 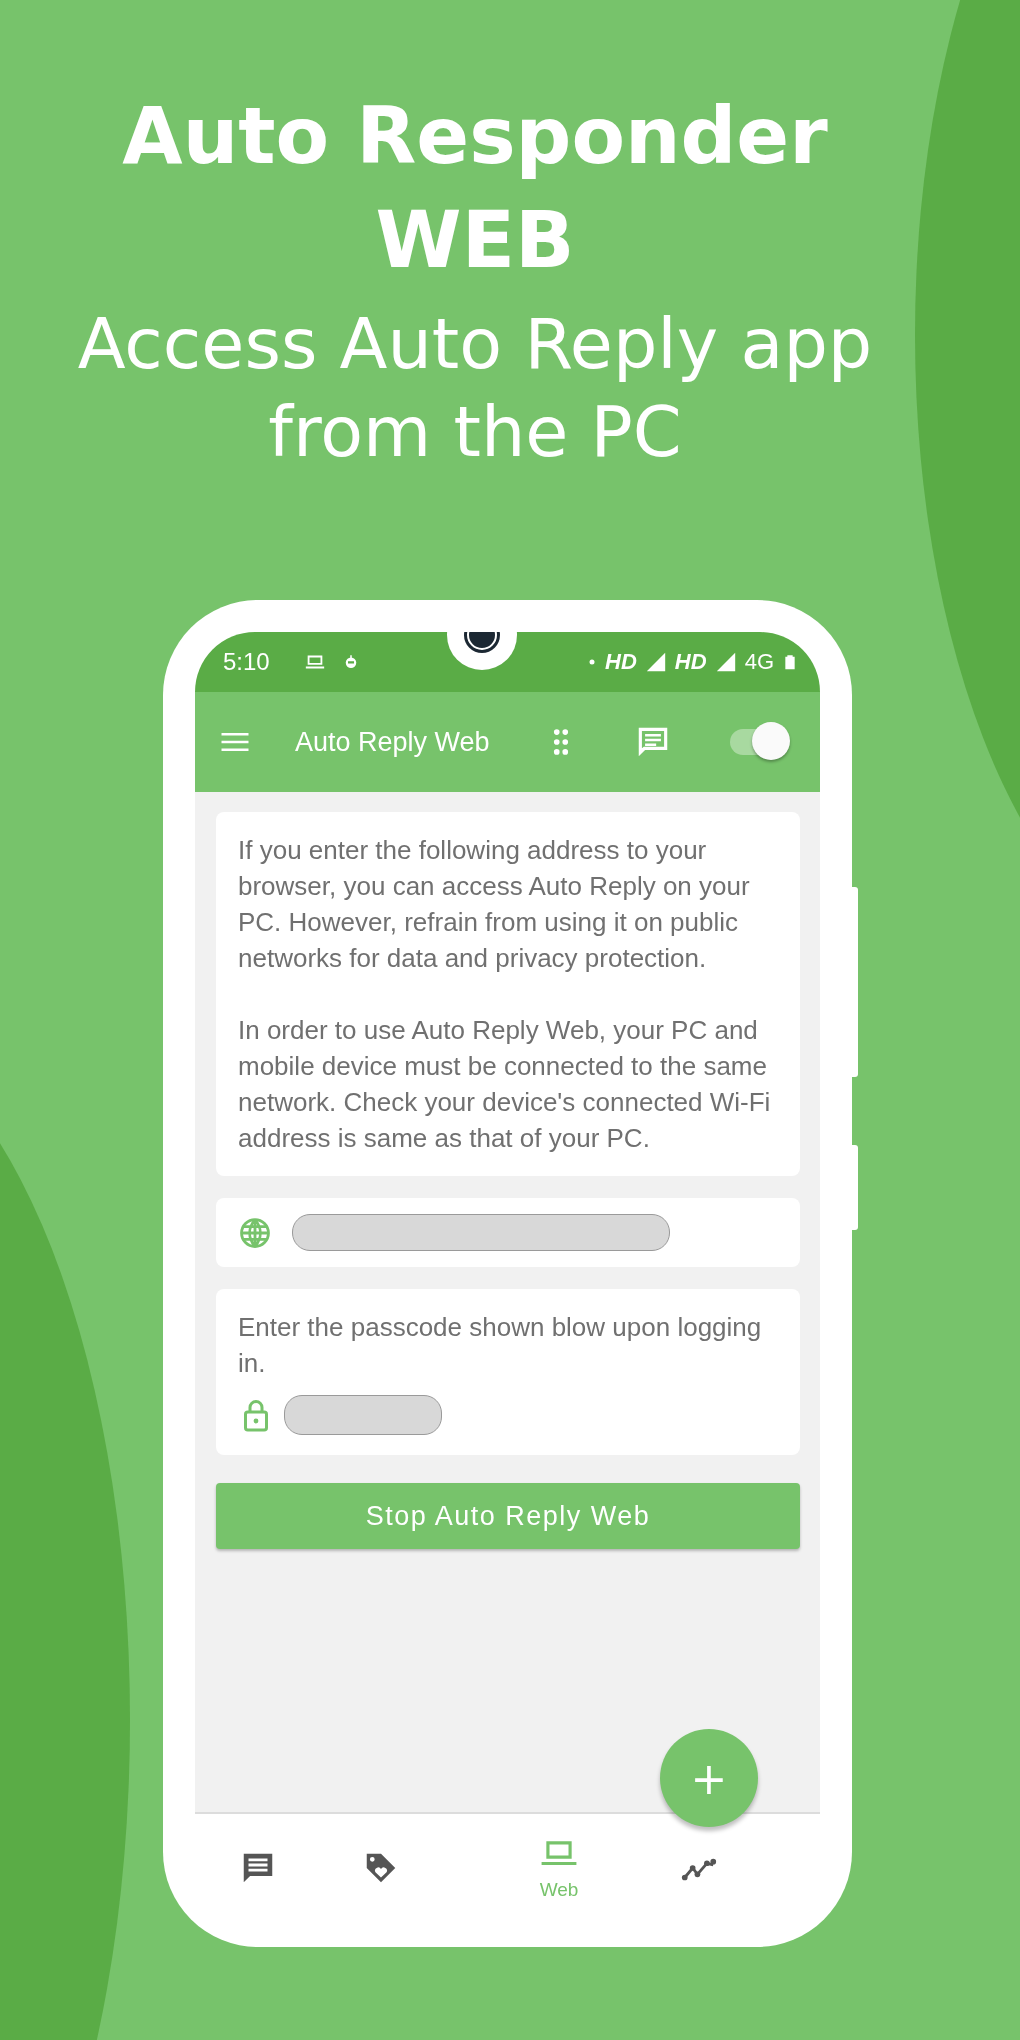 I want to click on nav-tab: Web, so click(x=559, y=1868).